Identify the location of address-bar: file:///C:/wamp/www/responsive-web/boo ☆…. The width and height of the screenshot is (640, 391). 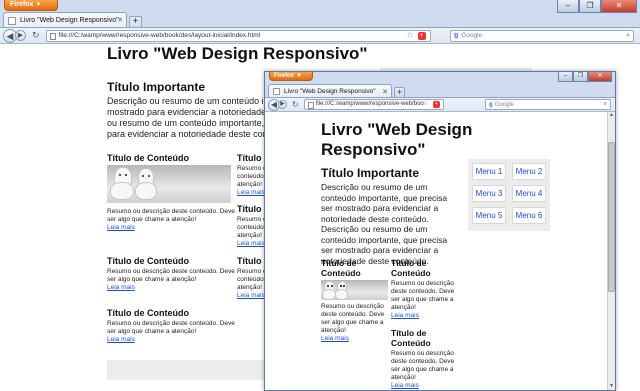
(373, 104).